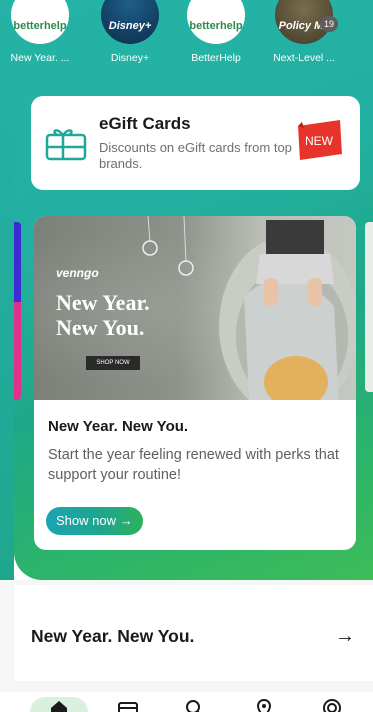  Describe the element at coordinates (77, 273) in the screenshot. I see `promo-image-brand: venngo` at that location.